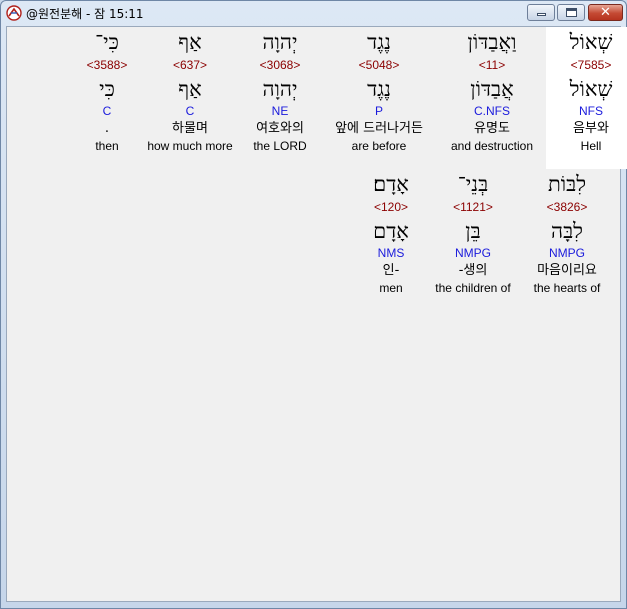 The width and height of the screenshot is (627, 609). What do you see at coordinates (190, 42) in the screenshot?
I see `hebrew-word: אַף` at bounding box center [190, 42].